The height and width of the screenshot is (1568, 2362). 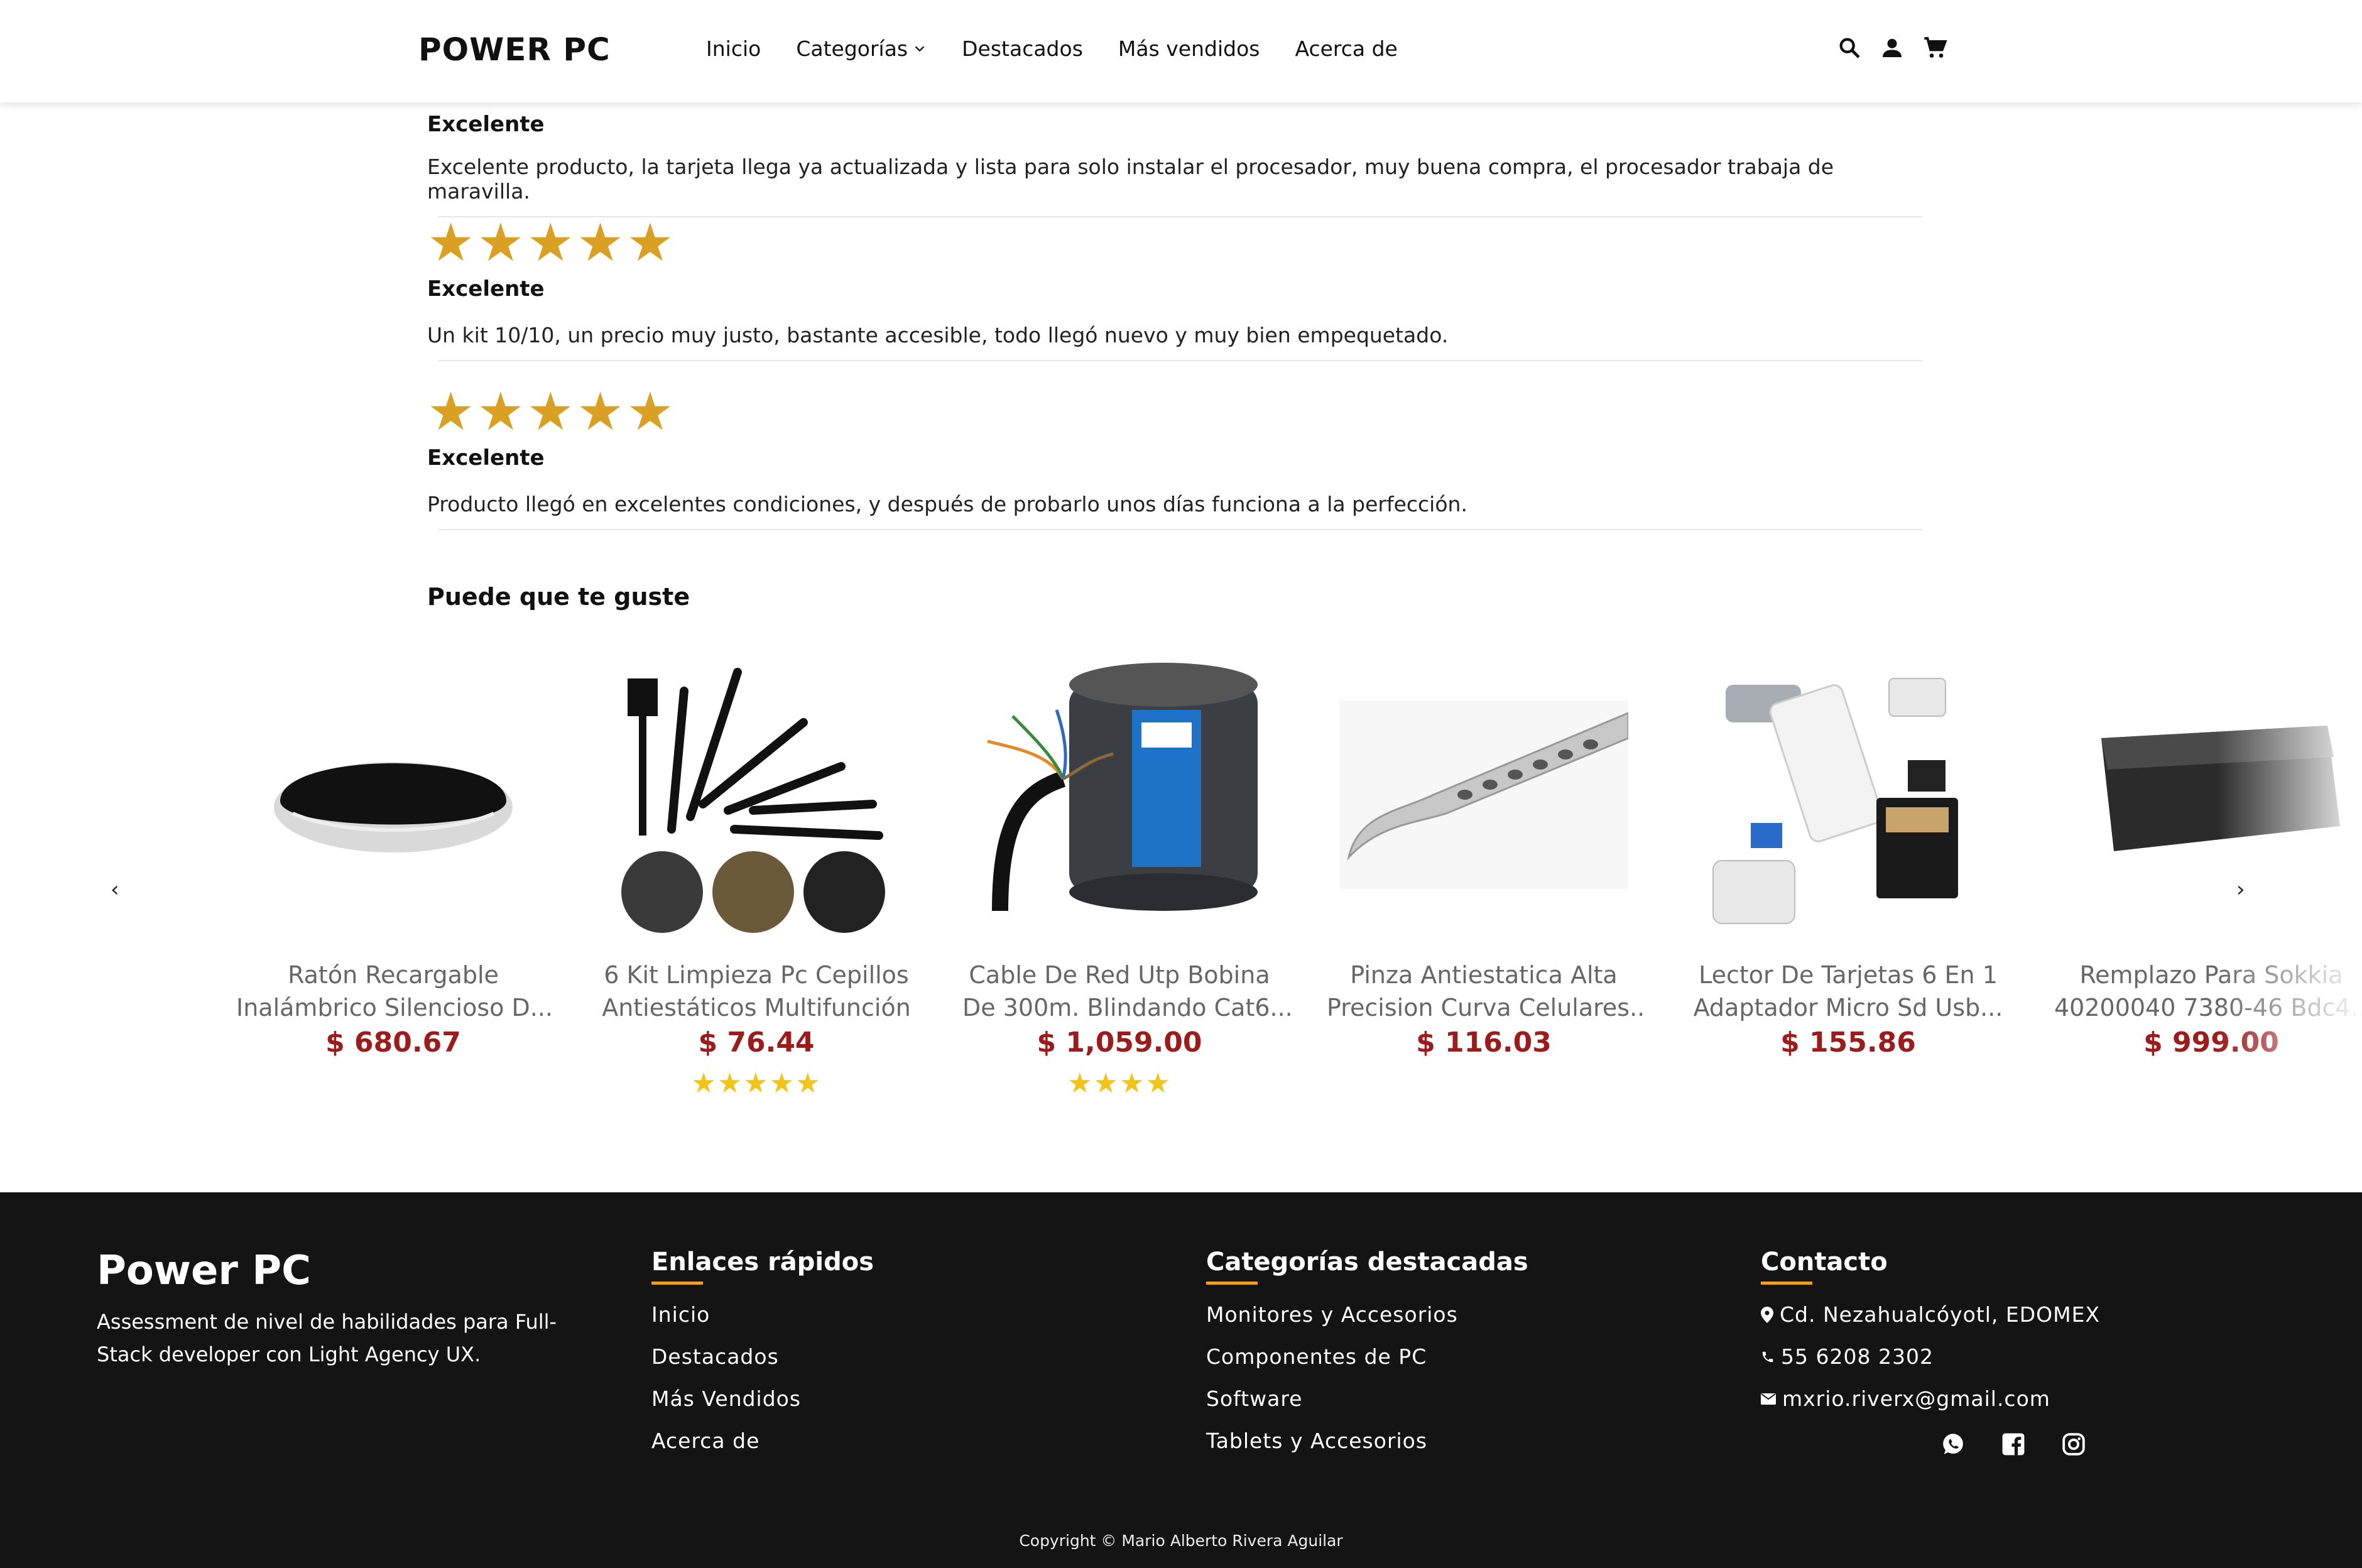 What do you see at coordinates (1484, 1042) in the screenshot?
I see `product-price: $ 116.03` at bounding box center [1484, 1042].